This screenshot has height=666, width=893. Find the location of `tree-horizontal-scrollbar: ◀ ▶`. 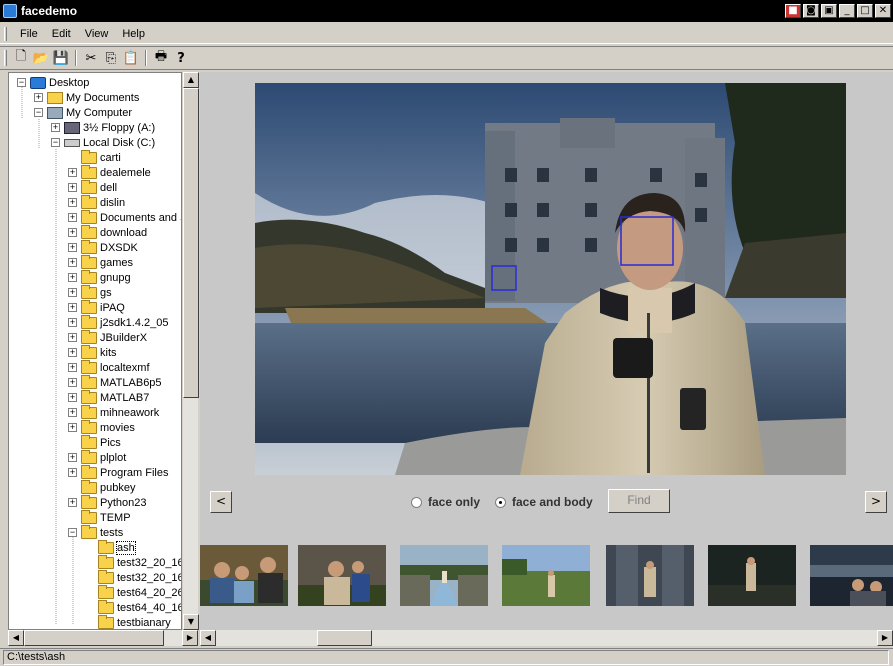

tree-horizontal-scrollbar: ◀ ▶ is located at coordinates (103, 638).